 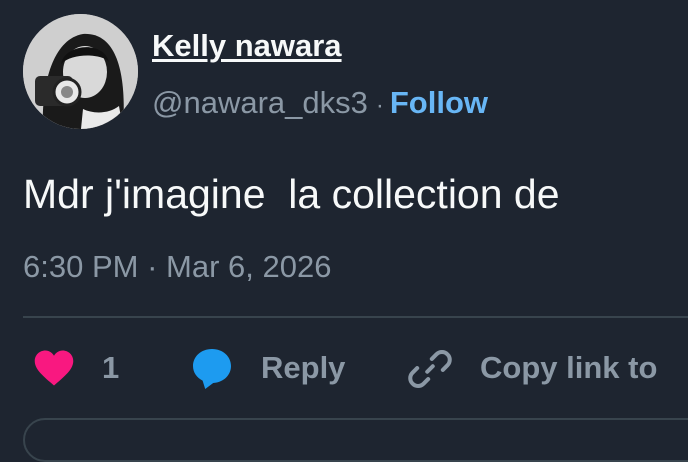 I want to click on avatar-image, so click(x=80, y=71).